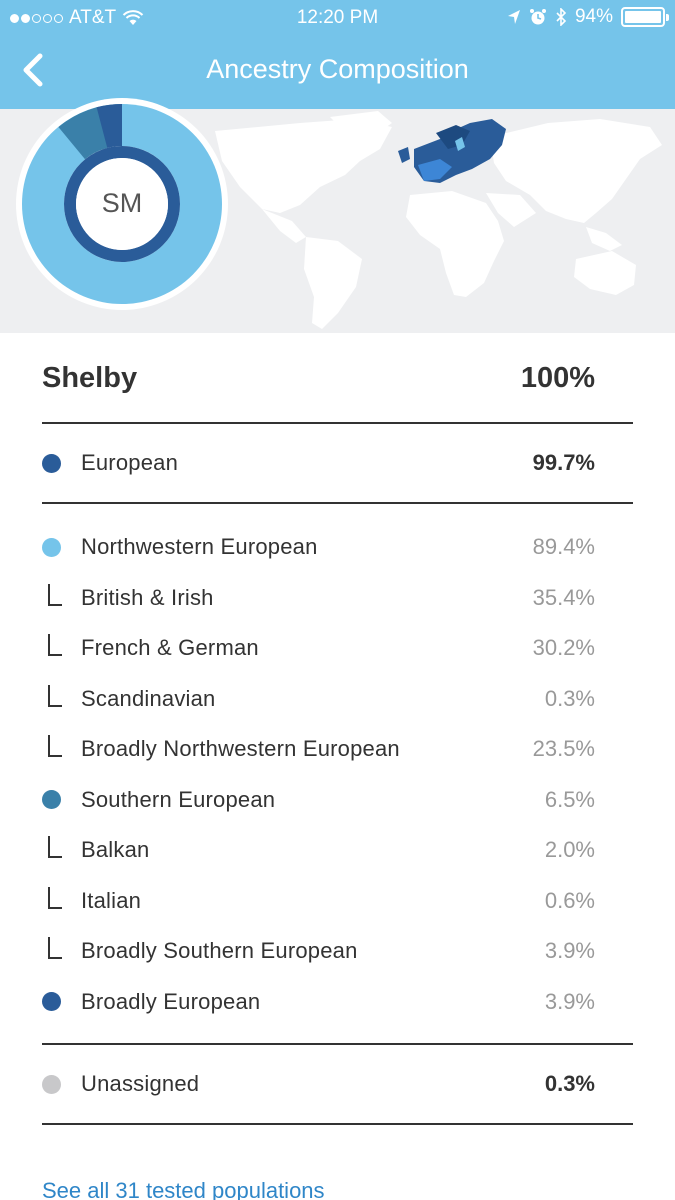 The height and width of the screenshot is (1200, 675). I want to click on population-percent: 35.4%, so click(563, 597).